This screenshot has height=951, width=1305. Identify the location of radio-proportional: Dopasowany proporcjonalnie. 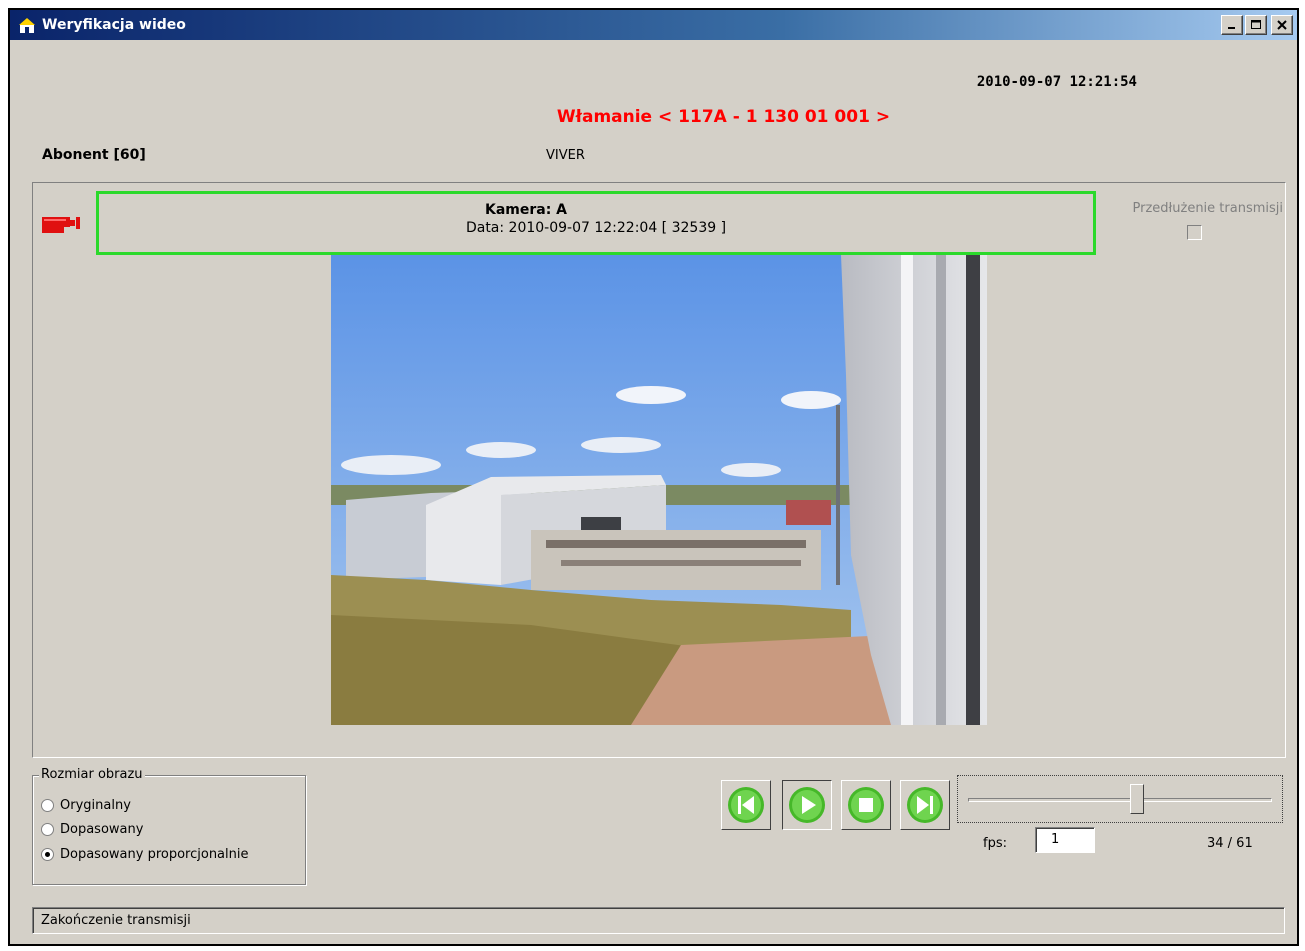
(144, 854).